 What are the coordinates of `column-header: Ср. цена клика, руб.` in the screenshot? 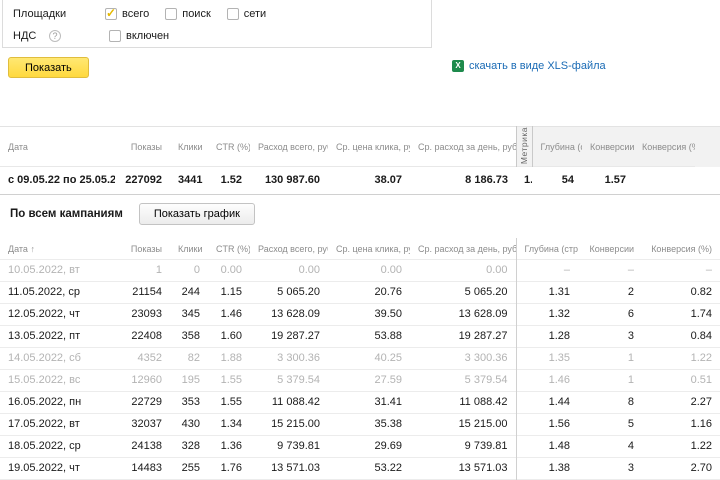 It's located at (369, 249).